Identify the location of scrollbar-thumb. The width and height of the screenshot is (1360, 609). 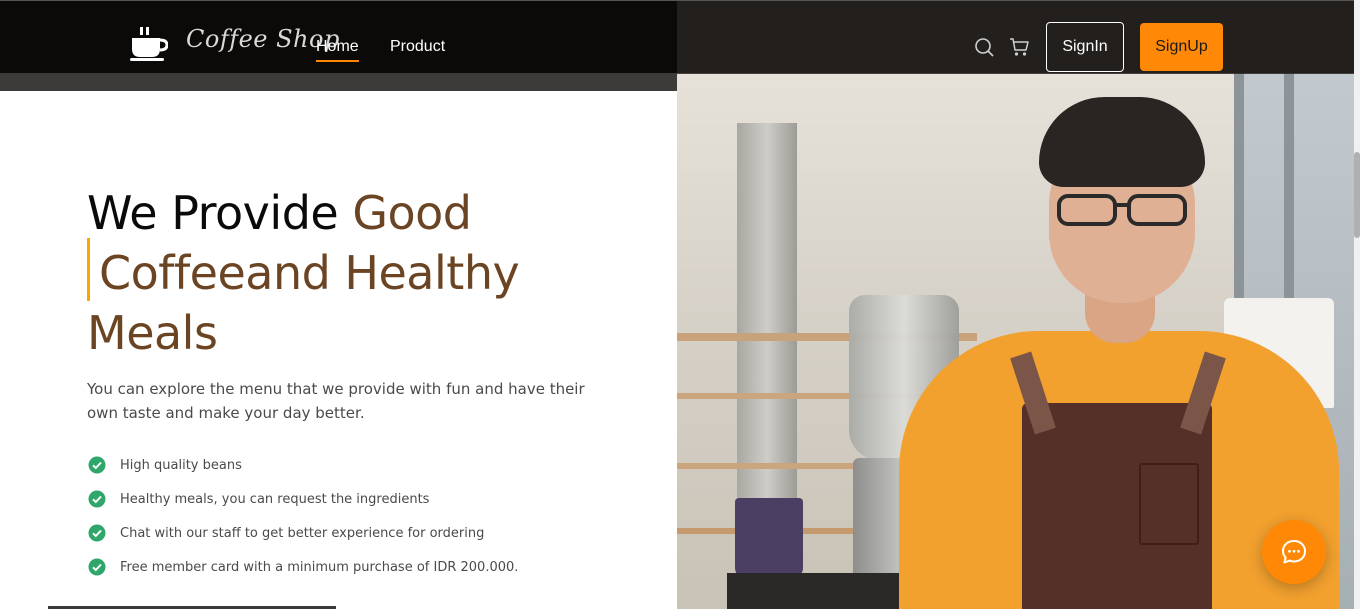
(1357, 195).